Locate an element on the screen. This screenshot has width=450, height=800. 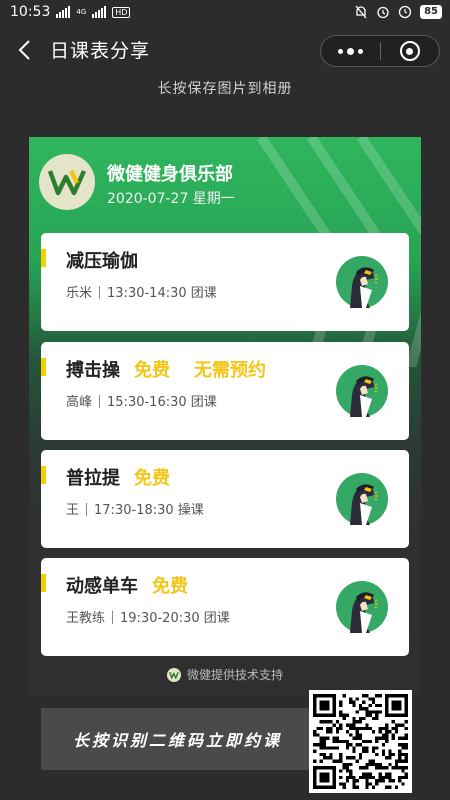
class-title: 动感单车 免费 is located at coordinates (127, 585).